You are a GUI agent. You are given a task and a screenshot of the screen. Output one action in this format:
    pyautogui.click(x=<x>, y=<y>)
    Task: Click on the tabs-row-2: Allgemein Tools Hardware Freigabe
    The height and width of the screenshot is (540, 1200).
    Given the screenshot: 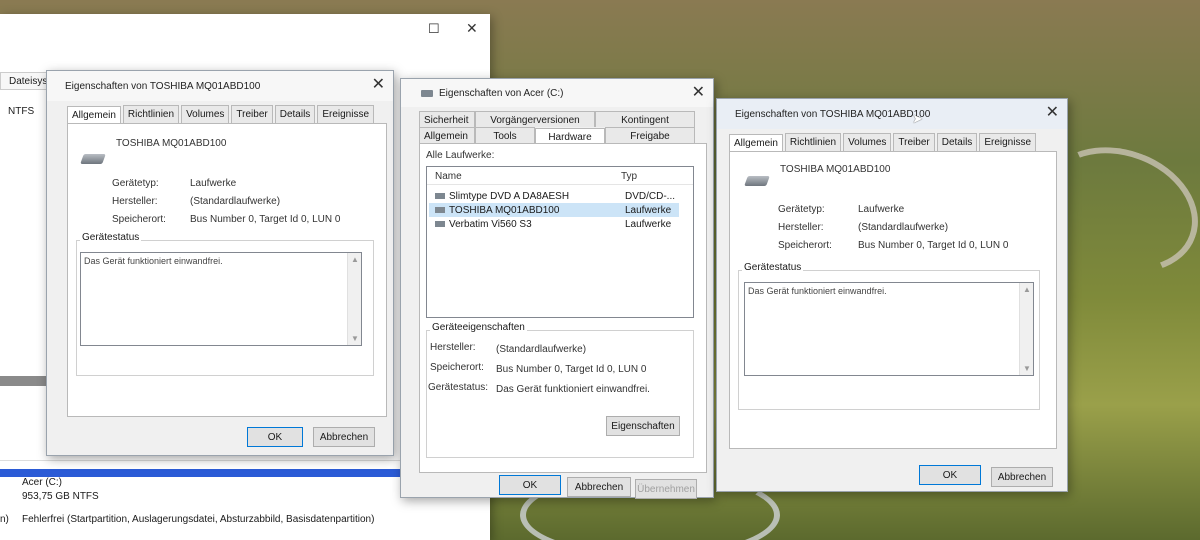 What is the action you would take?
    pyautogui.click(x=563, y=135)
    